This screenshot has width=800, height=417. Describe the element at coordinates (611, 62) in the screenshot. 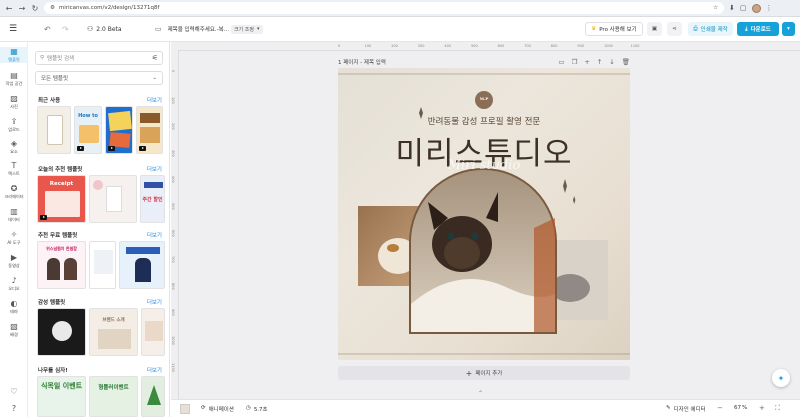

I see `move-down-icon: ↓` at that location.